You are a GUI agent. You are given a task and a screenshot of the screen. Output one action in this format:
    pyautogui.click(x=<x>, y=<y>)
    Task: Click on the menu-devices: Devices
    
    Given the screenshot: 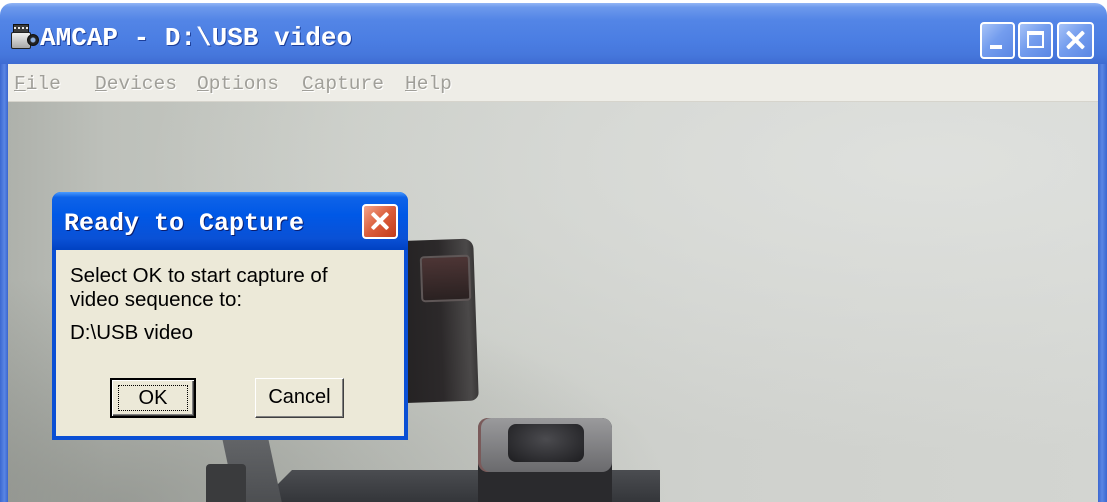 What is the action you would take?
    pyautogui.click(x=136, y=84)
    